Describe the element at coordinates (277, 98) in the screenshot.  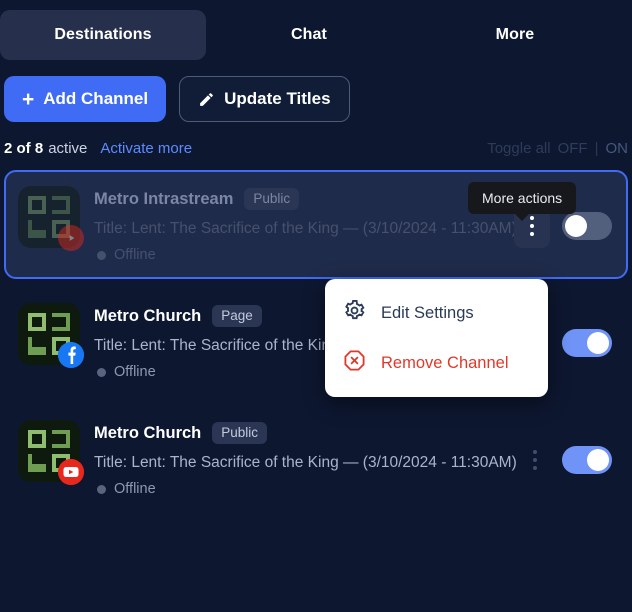
I see `update-titles-label: Update Titles` at that location.